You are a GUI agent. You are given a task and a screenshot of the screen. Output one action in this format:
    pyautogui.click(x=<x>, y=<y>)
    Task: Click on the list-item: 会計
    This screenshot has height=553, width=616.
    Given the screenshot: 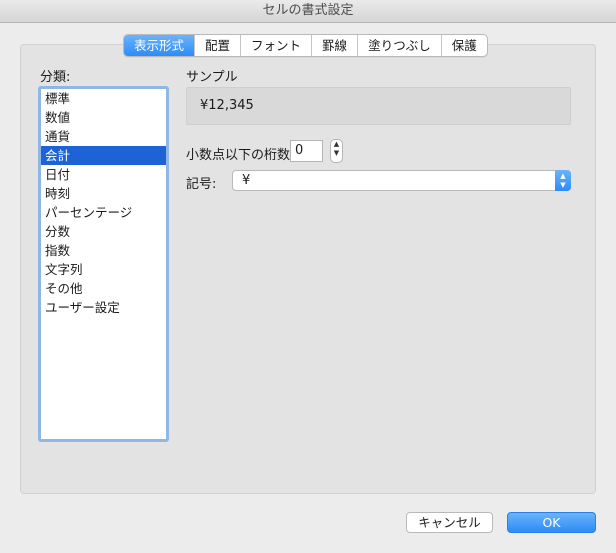 What is the action you would take?
    pyautogui.click(x=103, y=155)
    